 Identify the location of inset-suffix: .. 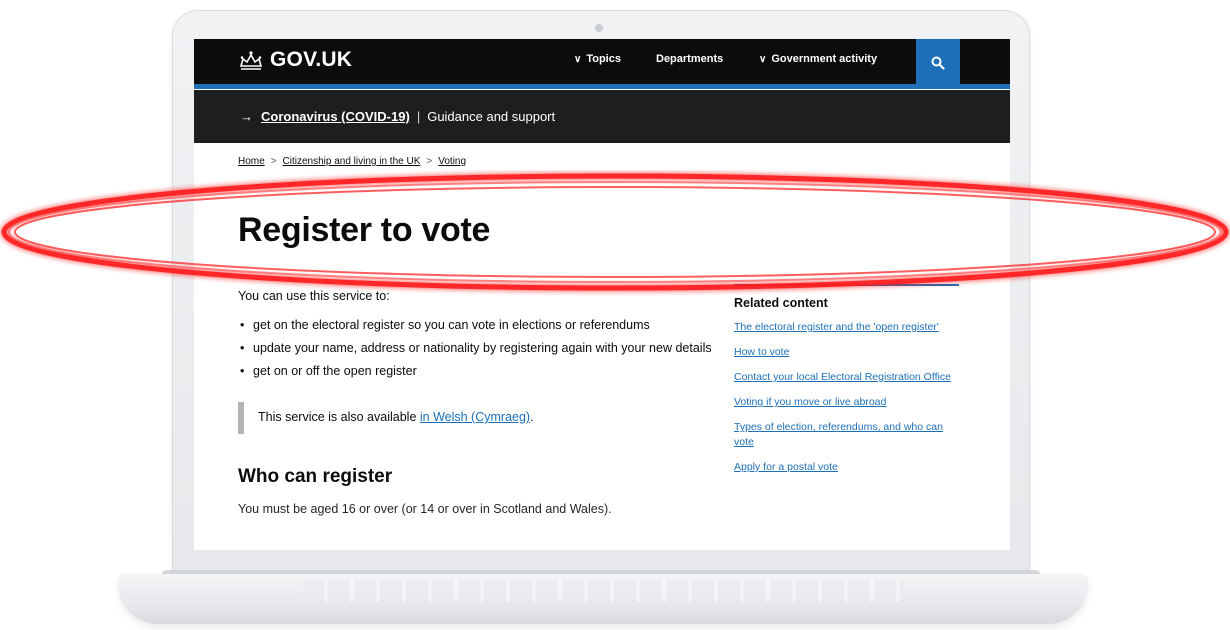
(532, 417).